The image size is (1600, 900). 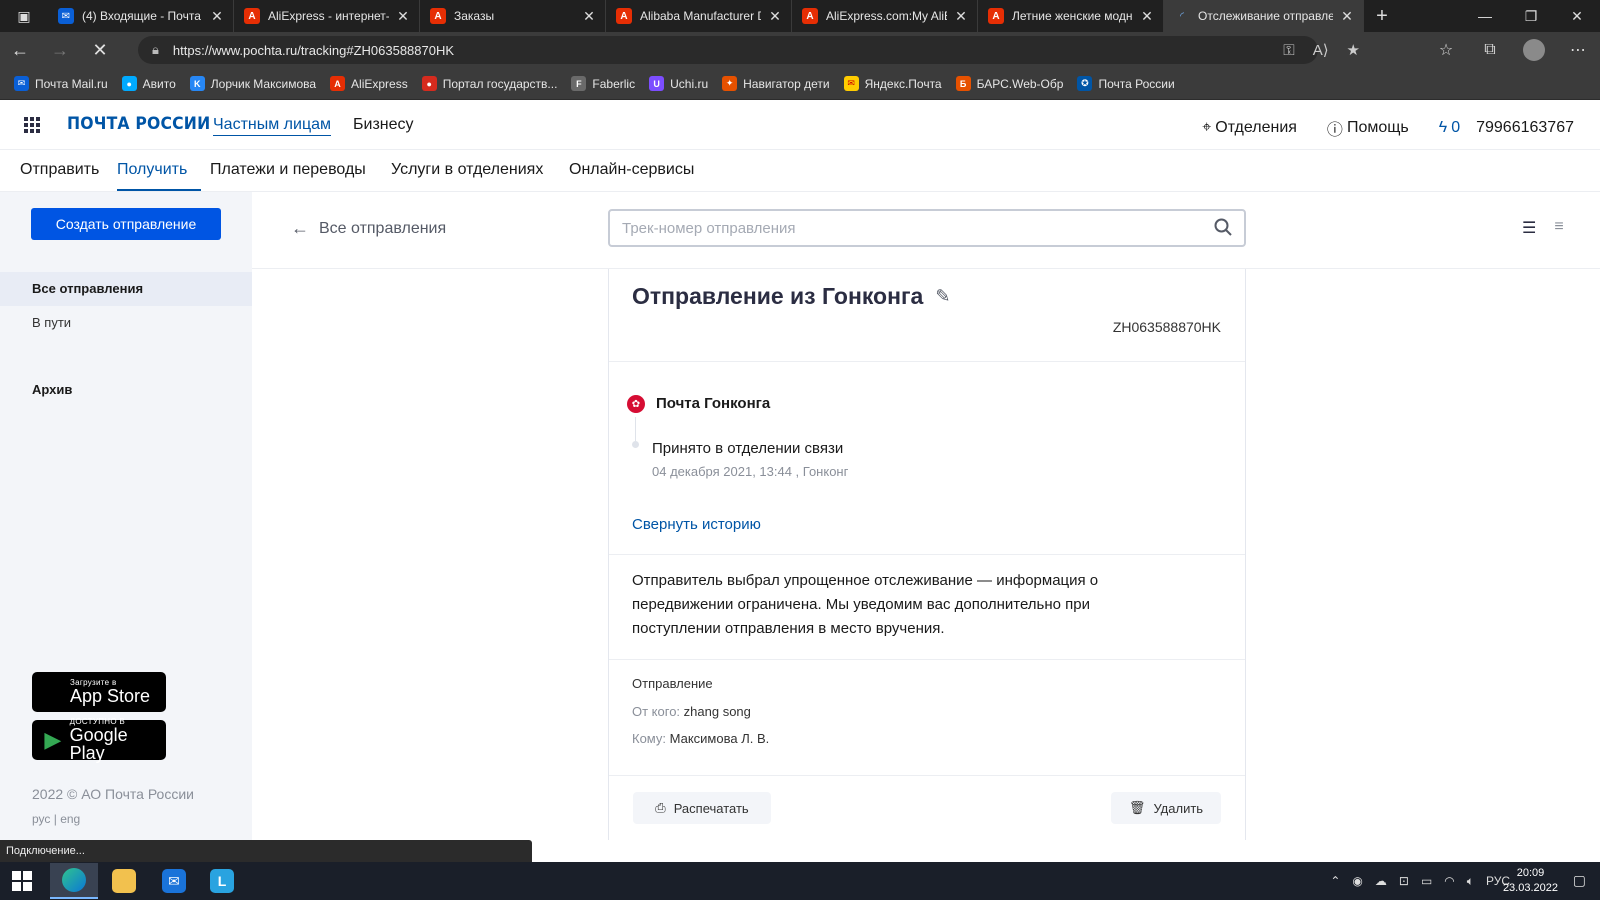 I want to click on defender-icon: ⊡, so click(x=1404, y=881).